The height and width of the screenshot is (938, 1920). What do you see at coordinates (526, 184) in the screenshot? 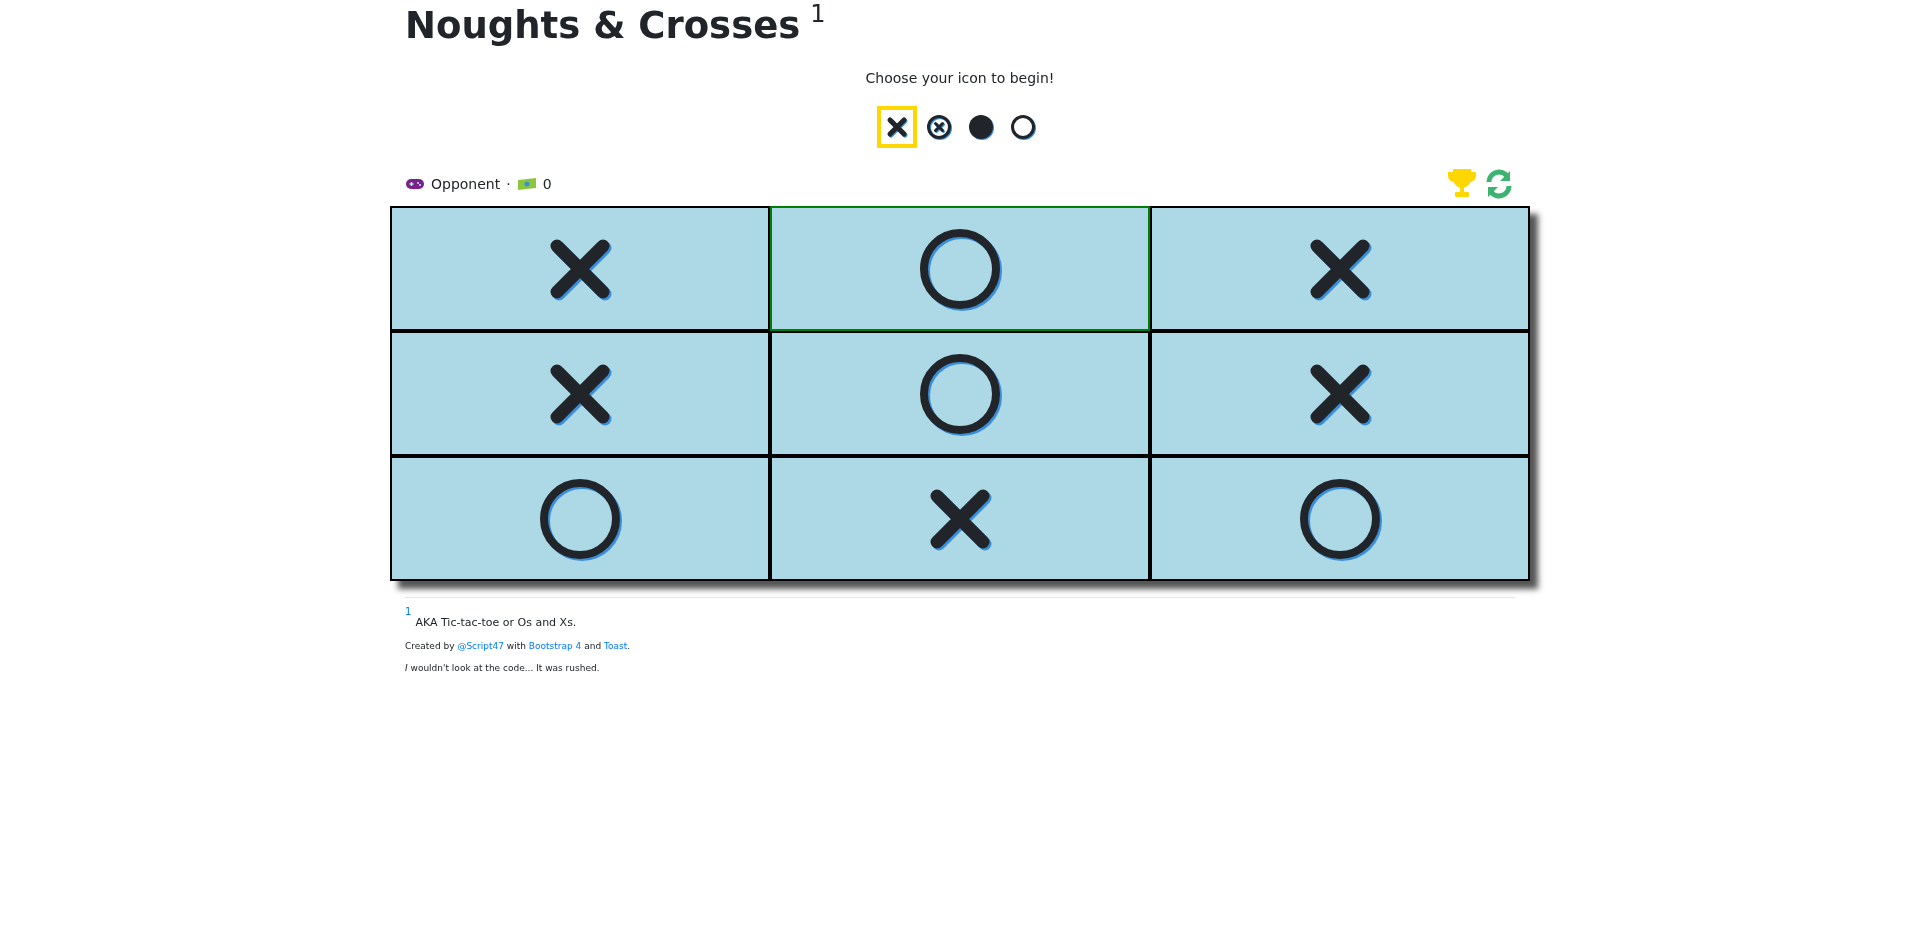
I see `money-icon` at bounding box center [526, 184].